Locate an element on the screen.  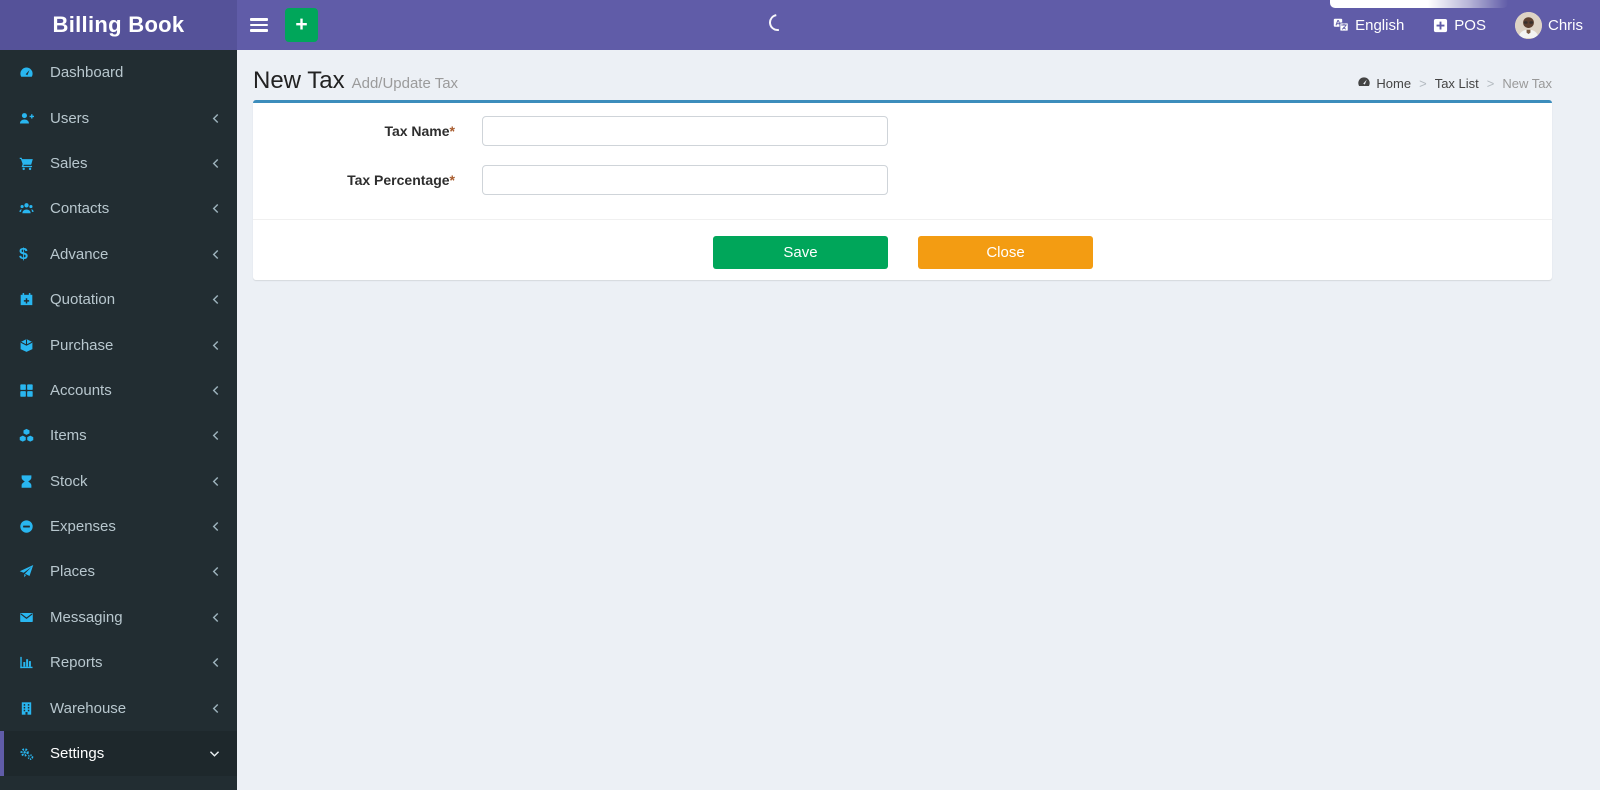
sidebar-item-places: Places is located at coordinates (118, 571).